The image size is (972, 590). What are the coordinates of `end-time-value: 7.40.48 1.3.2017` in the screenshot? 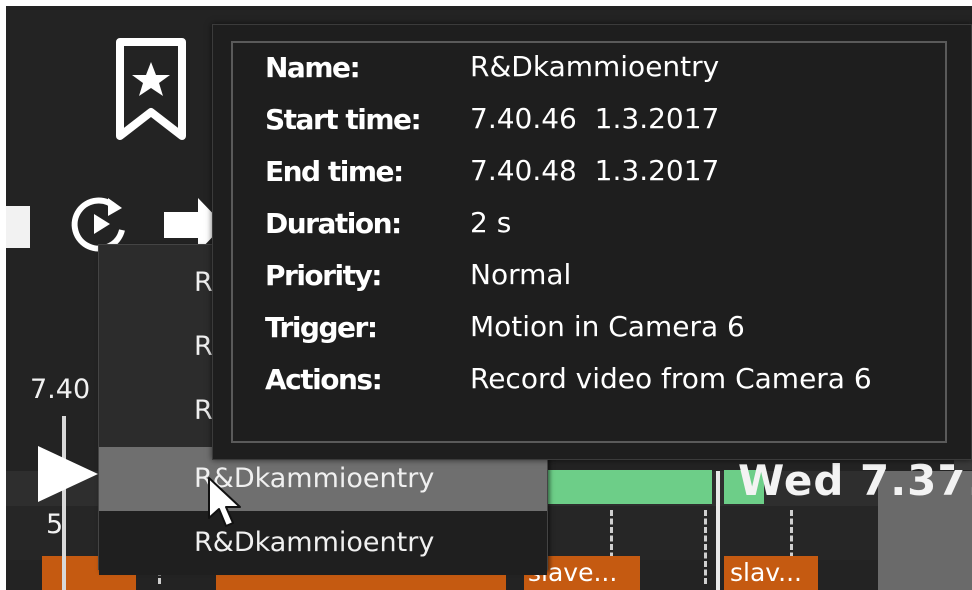 It's located at (595, 170).